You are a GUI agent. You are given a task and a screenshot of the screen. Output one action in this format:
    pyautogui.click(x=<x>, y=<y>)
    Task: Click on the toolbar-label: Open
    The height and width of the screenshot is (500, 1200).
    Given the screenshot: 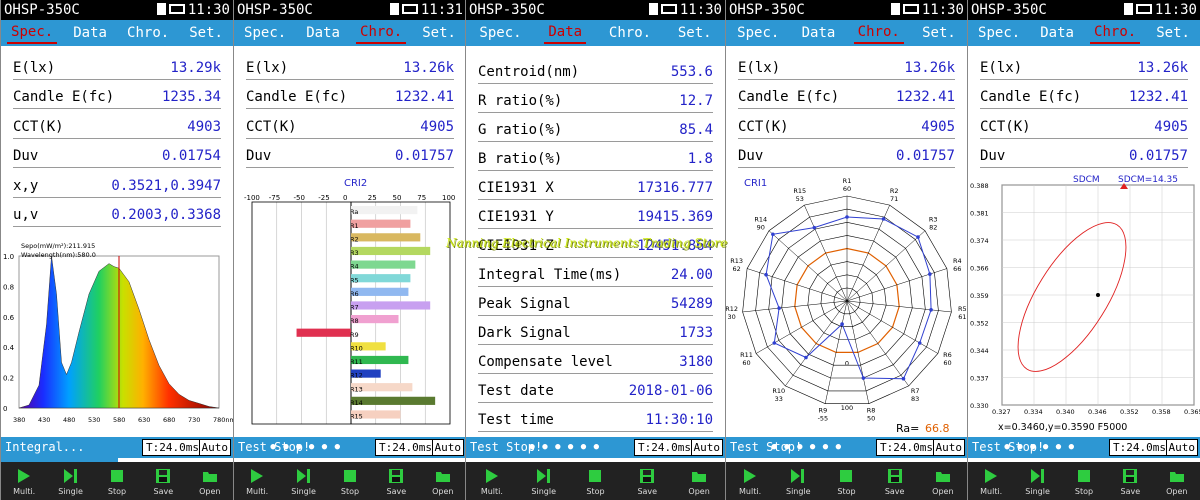 What is the action you would take?
    pyautogui.click(x=210, y=491)
    